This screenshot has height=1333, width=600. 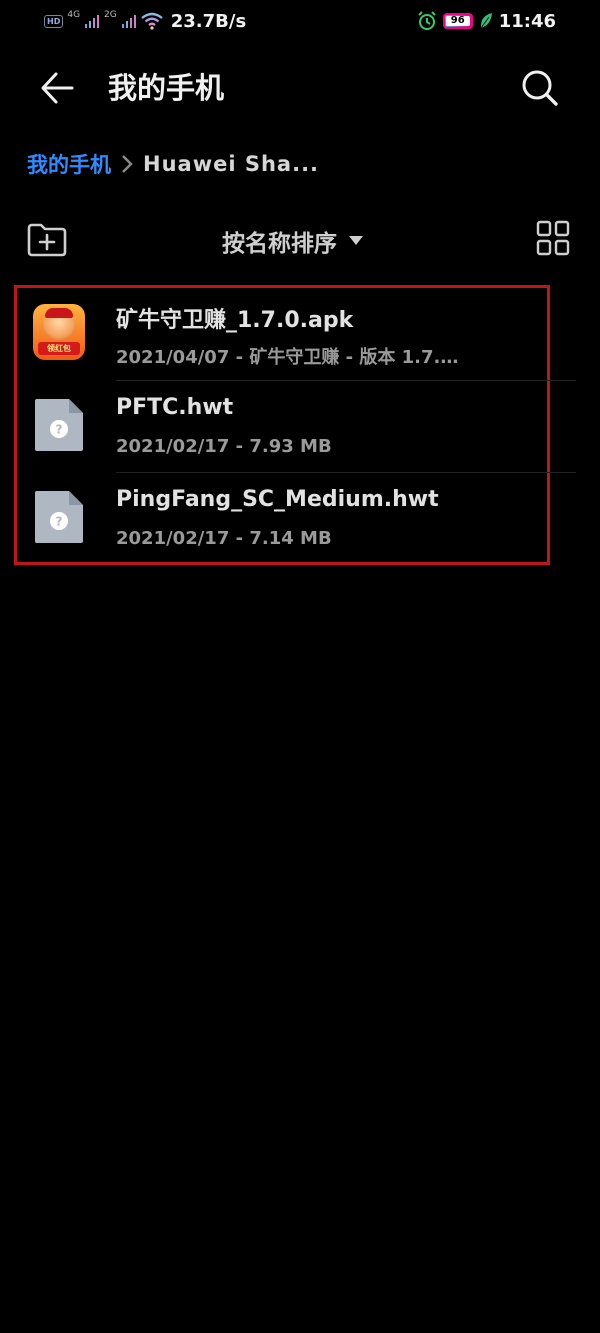 I want to click on search-icon, so click(x=540, y=88).